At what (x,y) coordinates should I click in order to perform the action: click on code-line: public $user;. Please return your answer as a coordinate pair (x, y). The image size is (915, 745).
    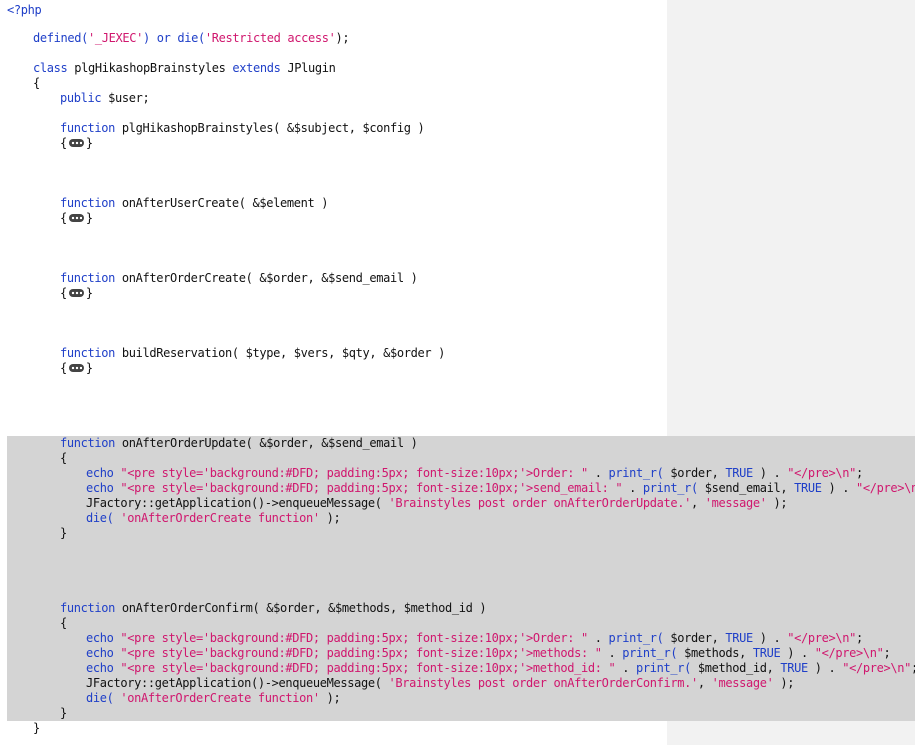
    Looking at the image, I should click on (105, 98).